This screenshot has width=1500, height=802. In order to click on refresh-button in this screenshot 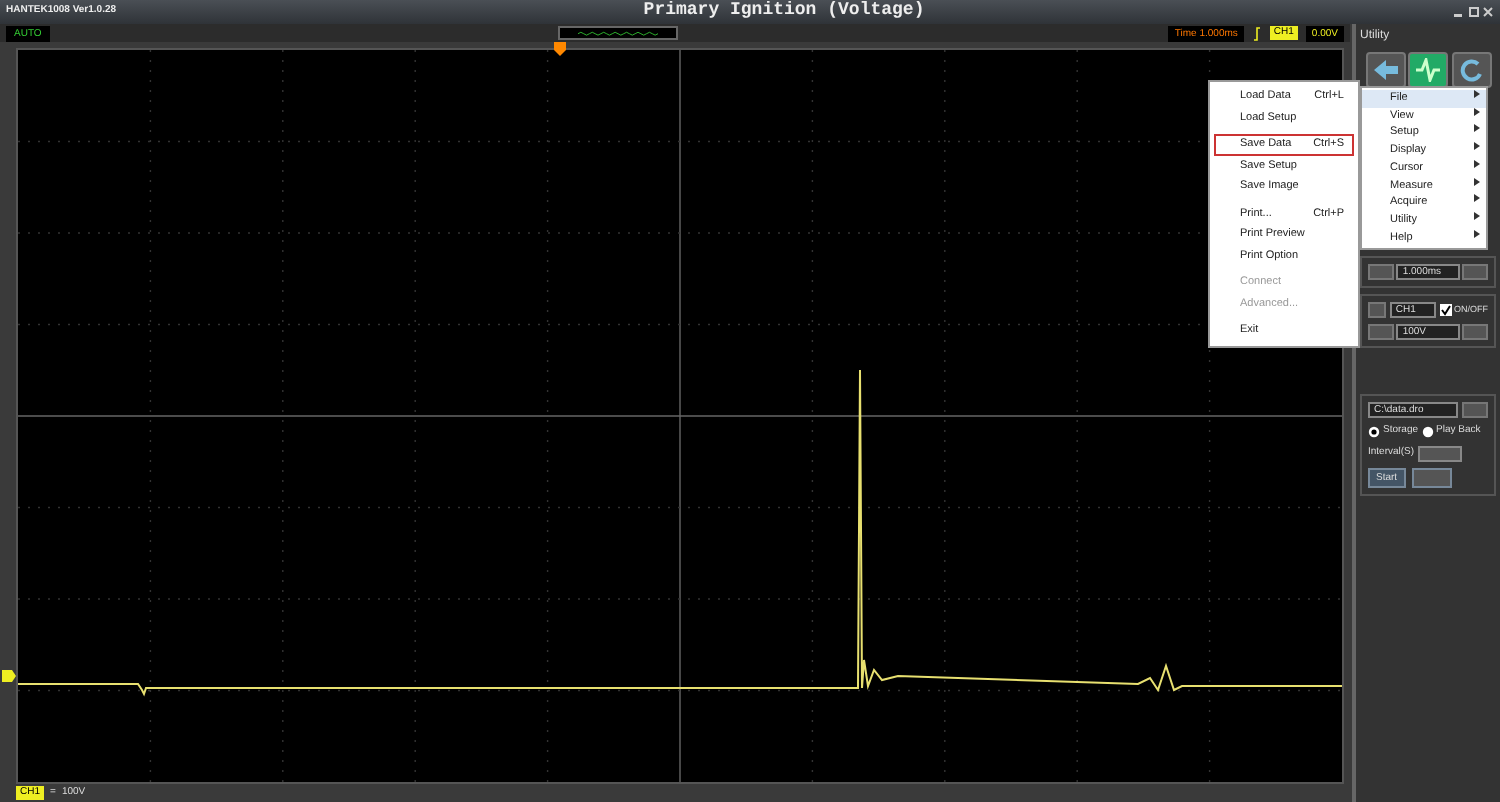, I will do `click(1471, 70)`.